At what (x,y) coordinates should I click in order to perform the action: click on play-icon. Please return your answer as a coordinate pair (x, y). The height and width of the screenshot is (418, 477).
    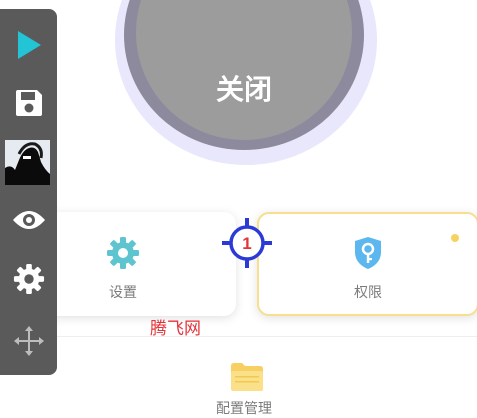
    Looking at the image, I should click on (28, 45).